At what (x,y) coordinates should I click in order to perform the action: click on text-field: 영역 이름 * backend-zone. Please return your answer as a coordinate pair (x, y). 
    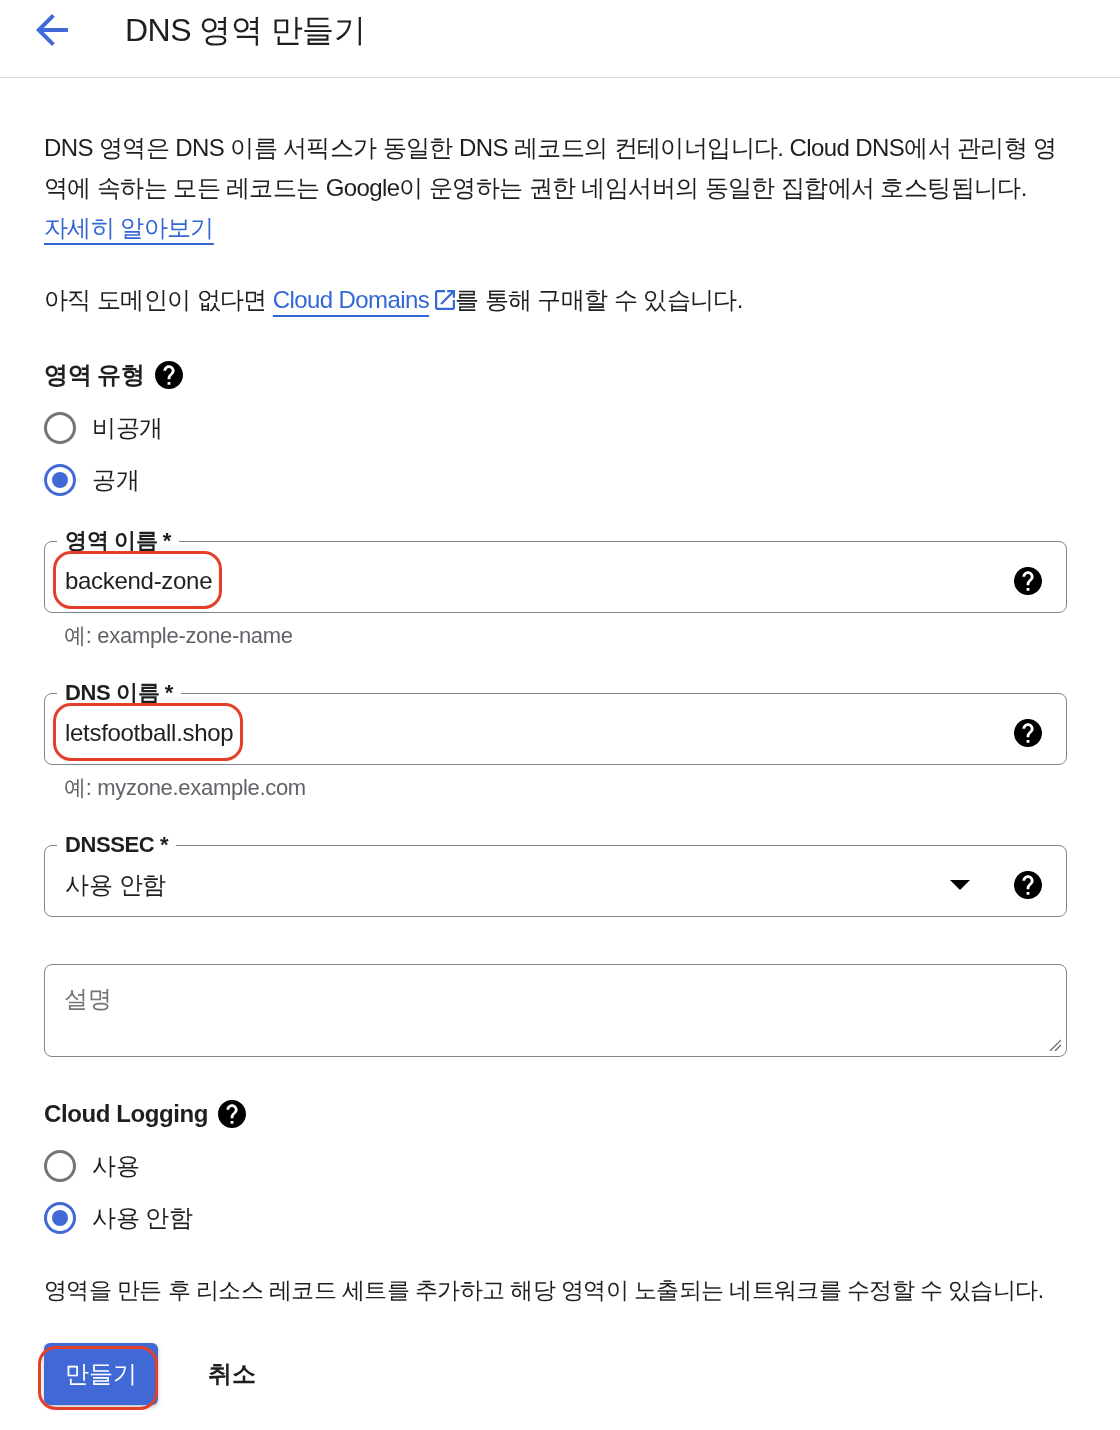
    Looking at the image, I should click on (555, 570).